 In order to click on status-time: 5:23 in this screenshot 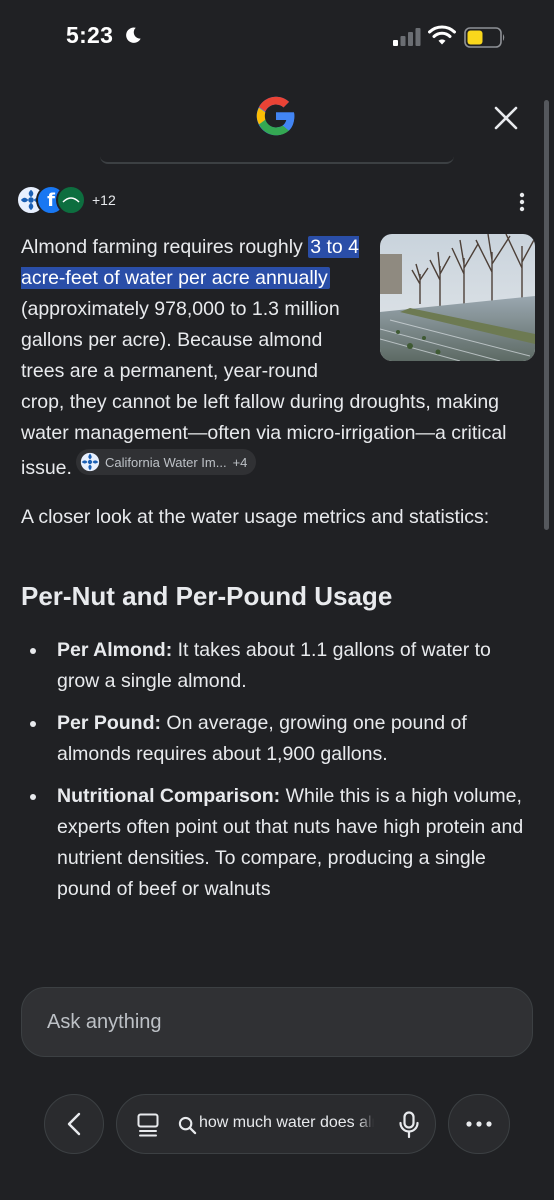, I will do `click(90, 35)`.